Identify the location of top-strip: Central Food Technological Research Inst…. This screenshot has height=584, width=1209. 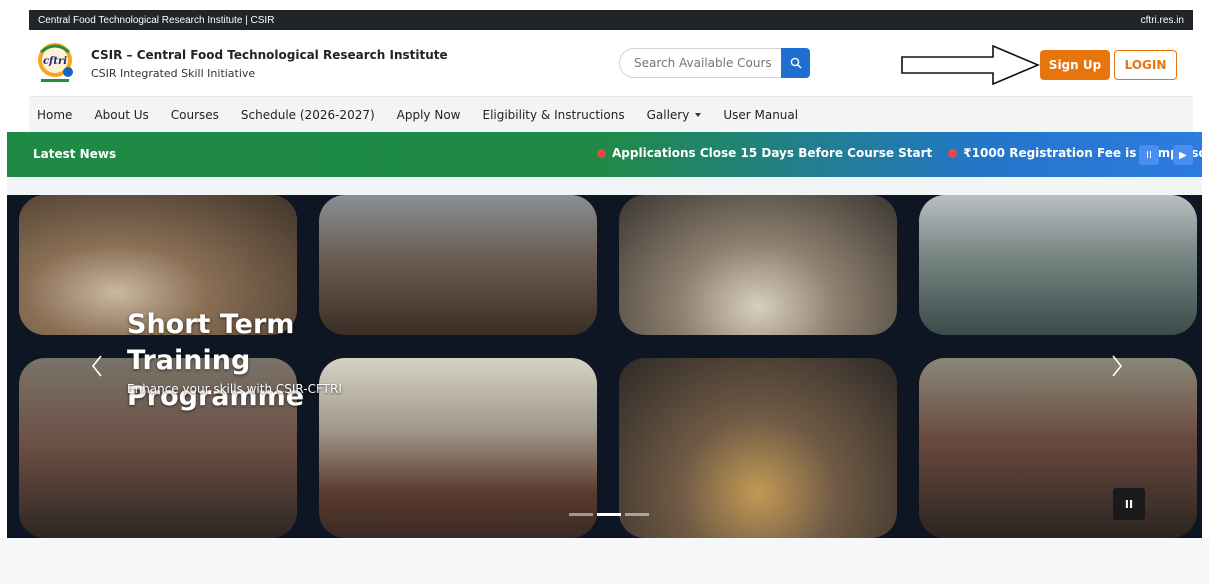
(611, 20).